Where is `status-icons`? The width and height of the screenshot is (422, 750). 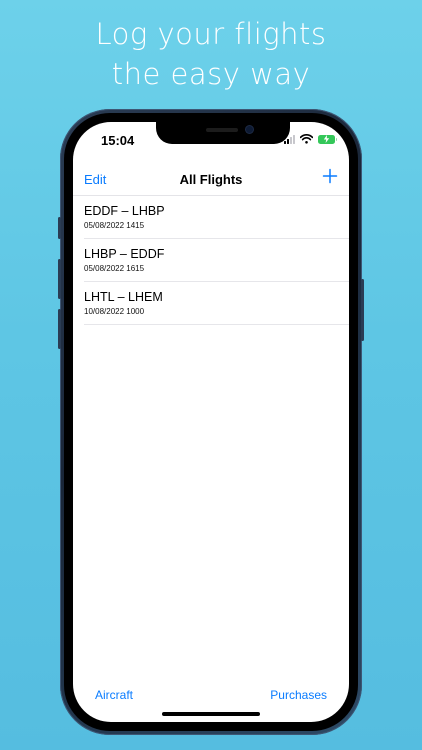 status-icons is located at coordinates (310, 139).